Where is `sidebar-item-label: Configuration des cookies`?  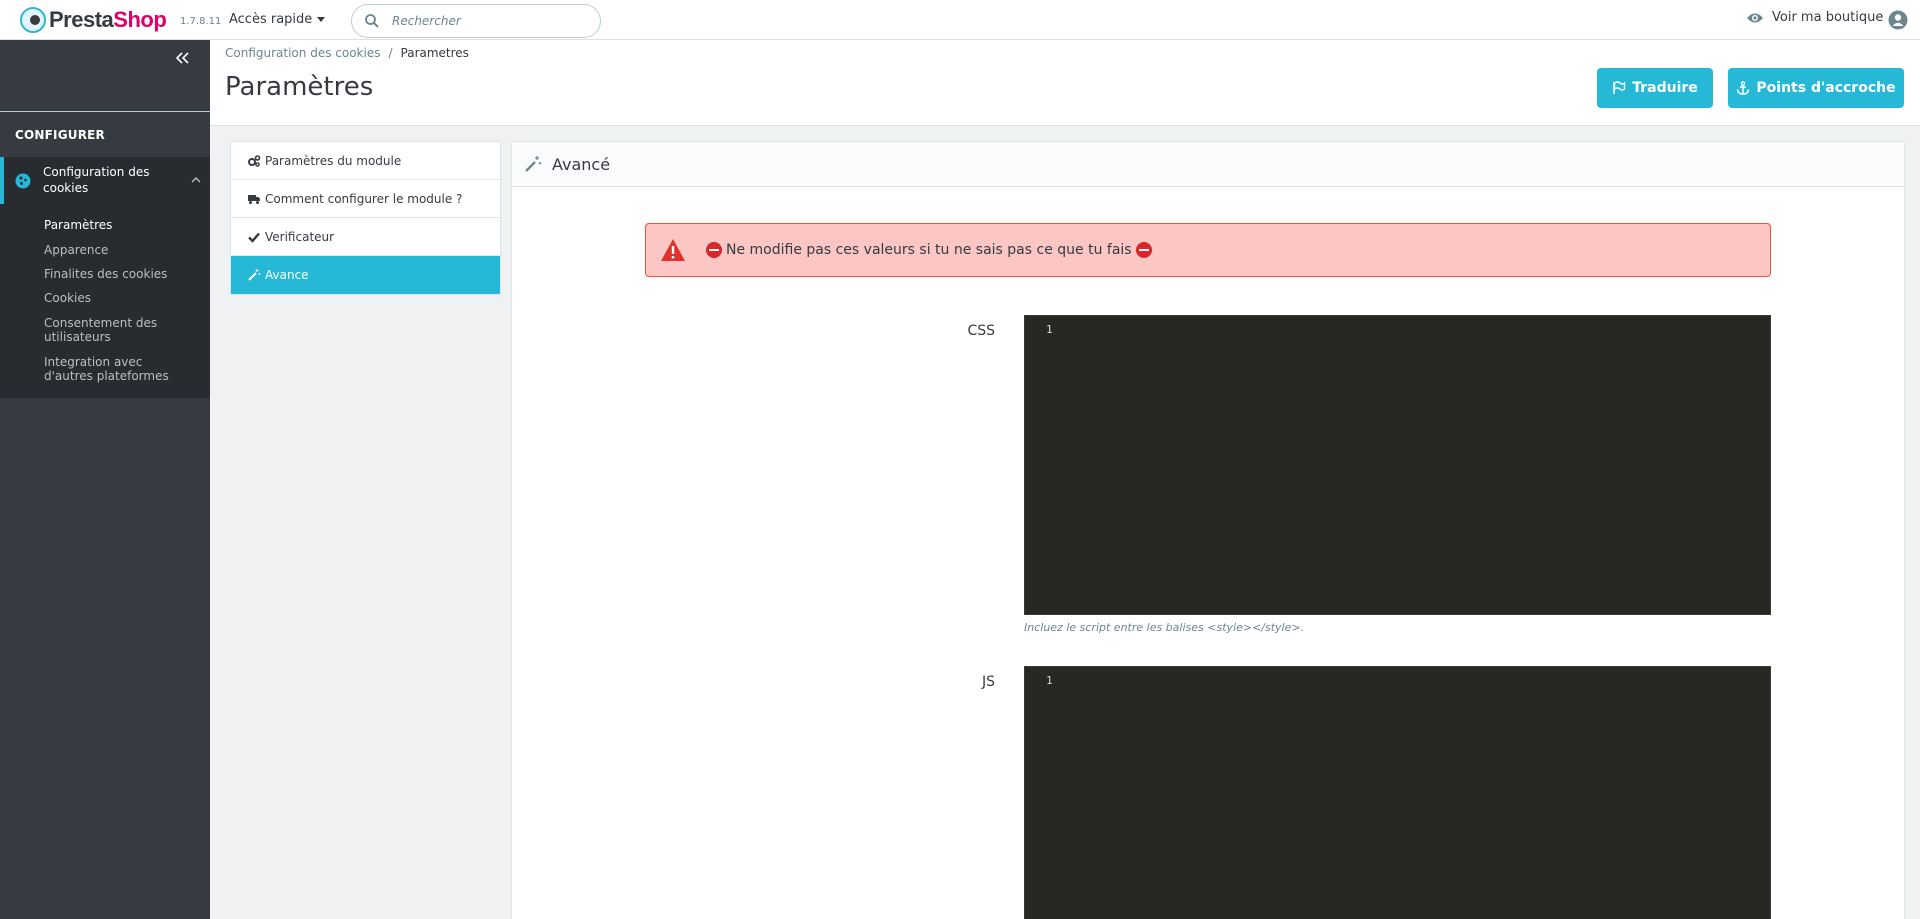 sidebar-item-label: Configuration des cookies is located at coordinates (96, 180).